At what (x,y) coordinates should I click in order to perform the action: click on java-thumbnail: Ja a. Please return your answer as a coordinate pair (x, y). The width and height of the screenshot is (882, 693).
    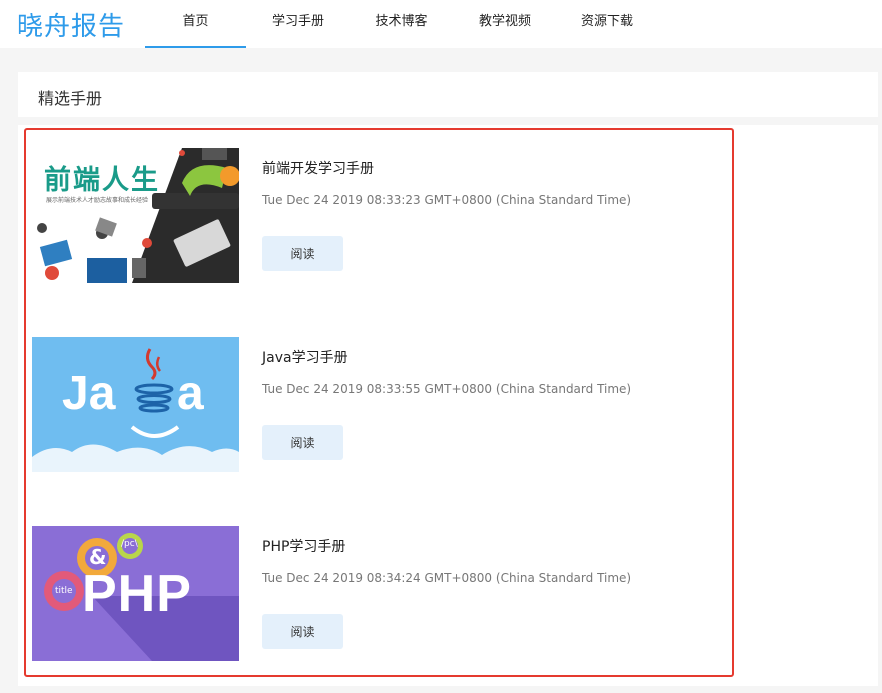
    Looking at the image, I should click on (135, 404).